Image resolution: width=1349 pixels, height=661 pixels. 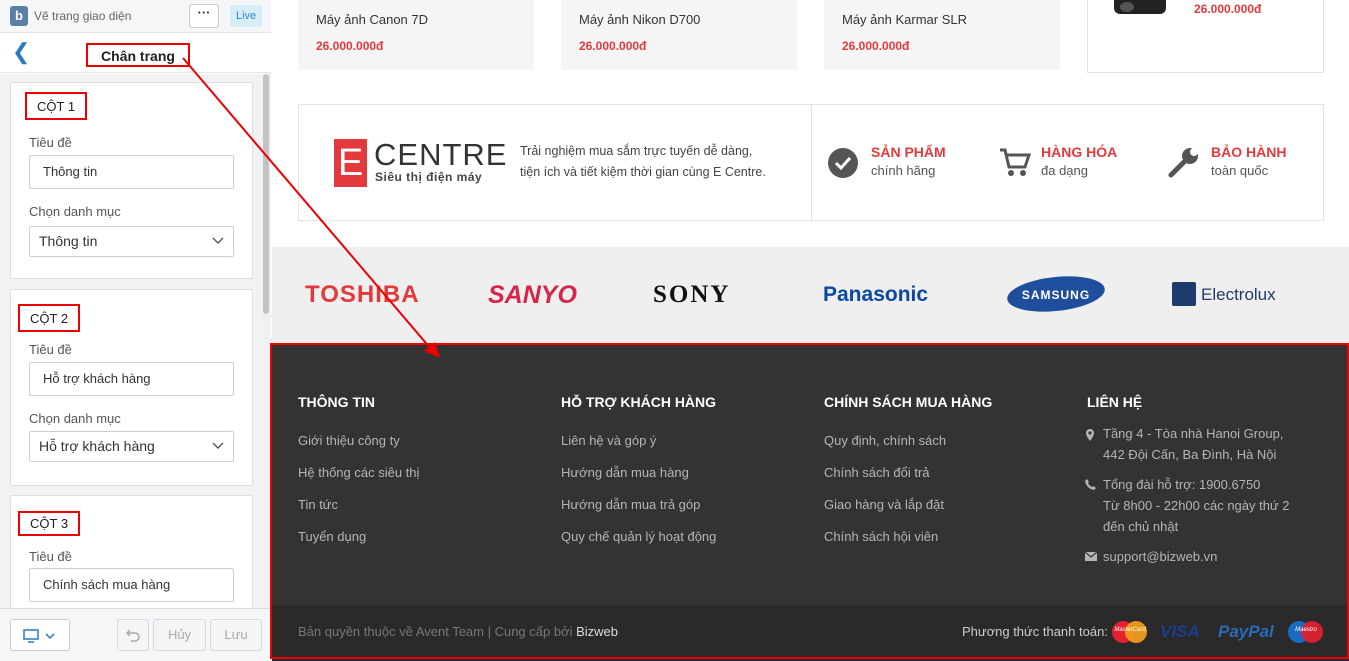 What do you see at coordinates (1246, 631) in the screenshot?
I see `paypal-logo: PayPal` at bounding box center [1246, 631].